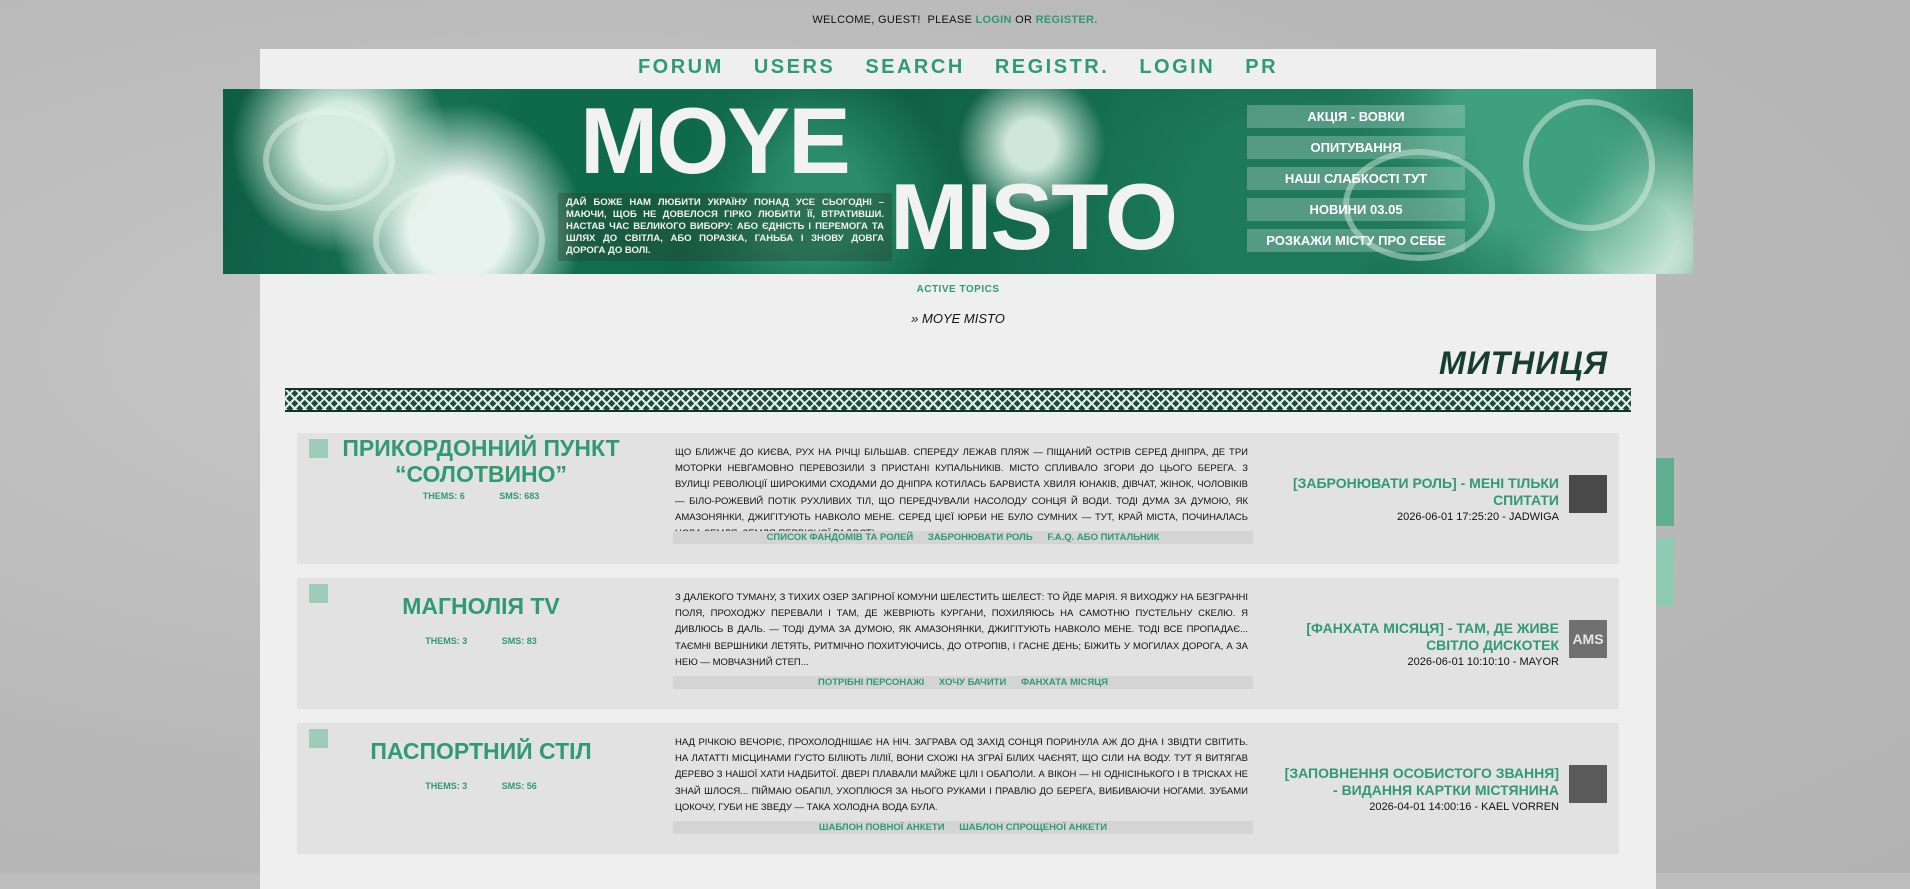 The height and width of the screenshot is (889, 1910). Describe the element at coordinates (1419, 492) in the screenshot. I see `last-post-title: [ЗАБРОНЮВАТИ РОЛЬ] - МЕНІ ТІЛЬКИ СПИТАТИ` at that location.